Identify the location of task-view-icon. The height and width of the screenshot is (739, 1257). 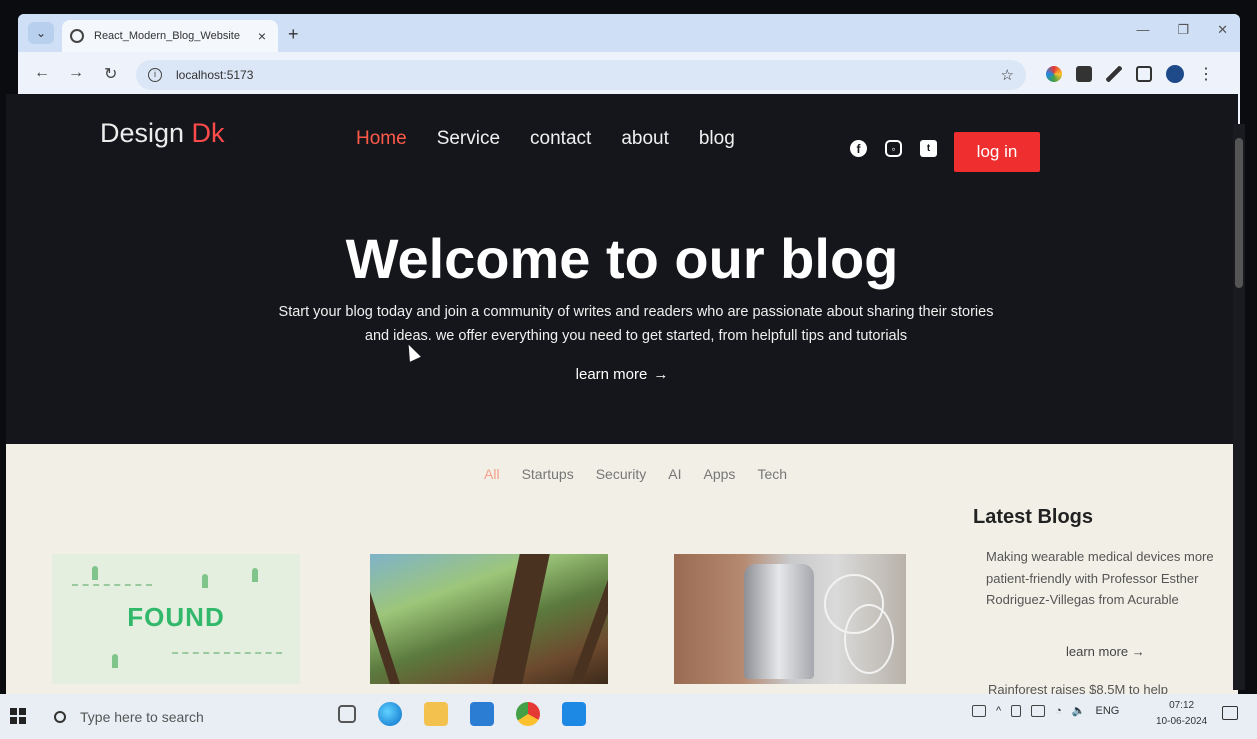
(347, 714).